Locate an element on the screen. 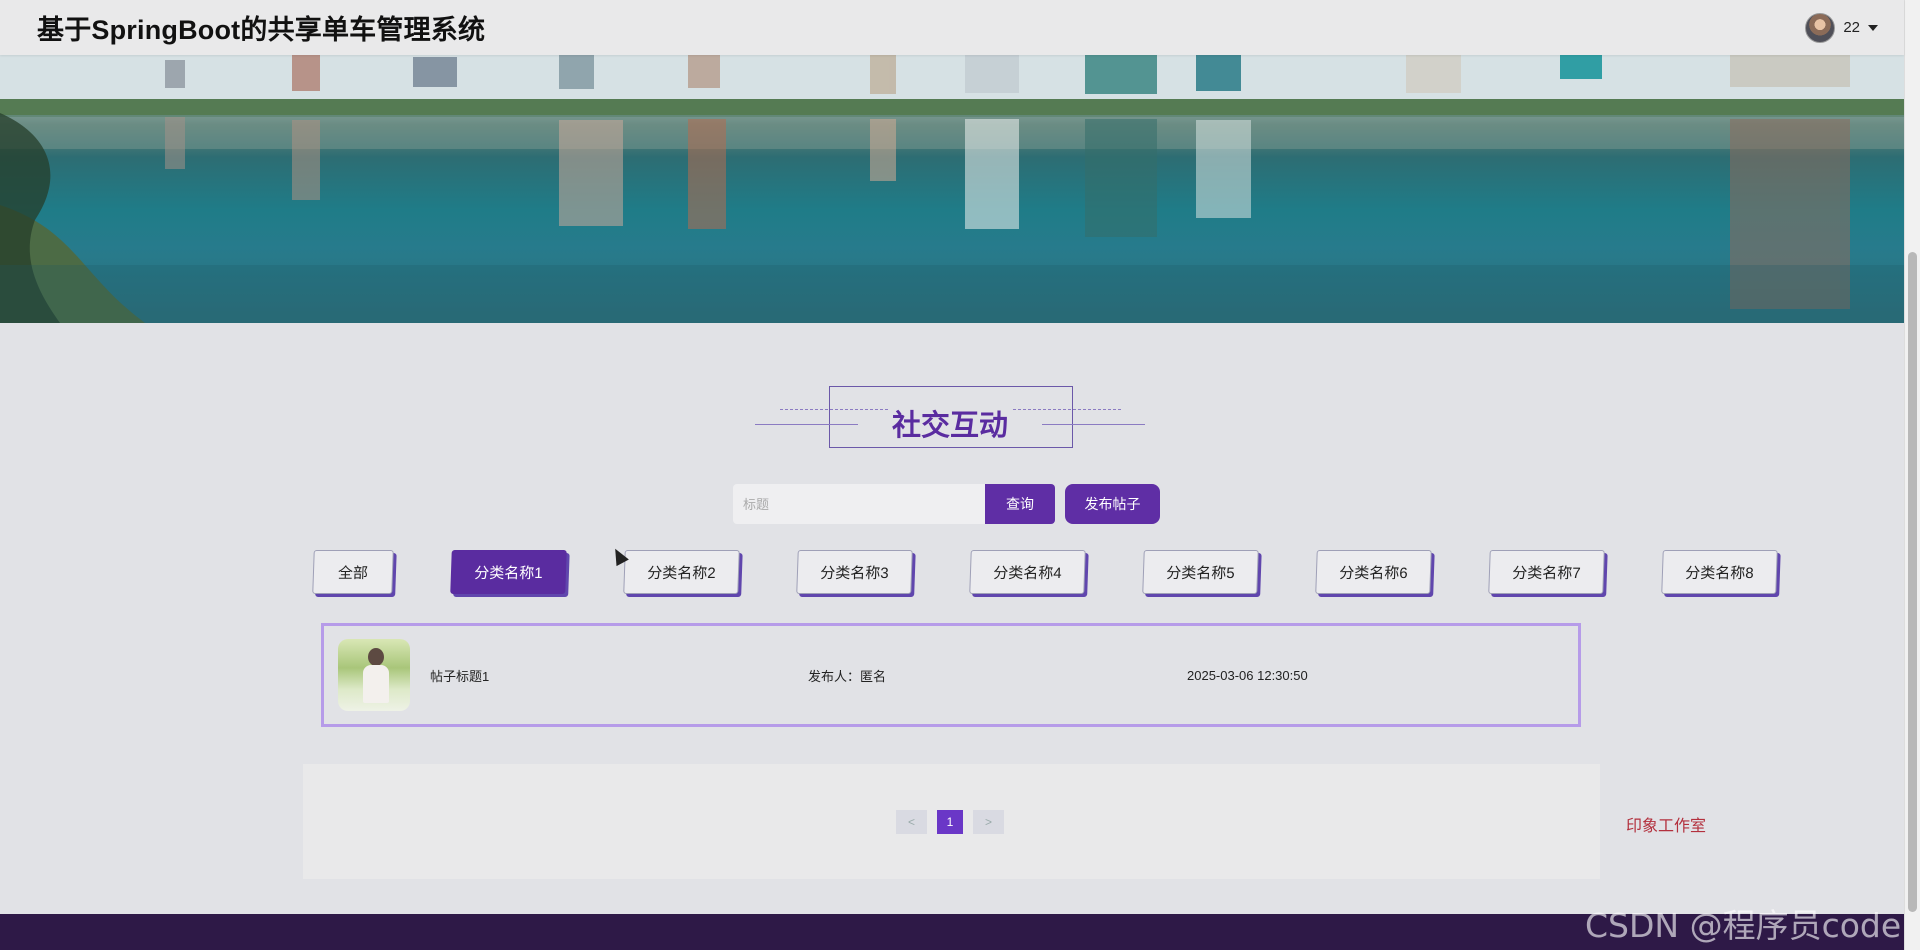 The height and width of the screenshot is (950, 1920). app-title: 基于SpringBoot的共享单车管理系统 is located at coordinates (261, 30).